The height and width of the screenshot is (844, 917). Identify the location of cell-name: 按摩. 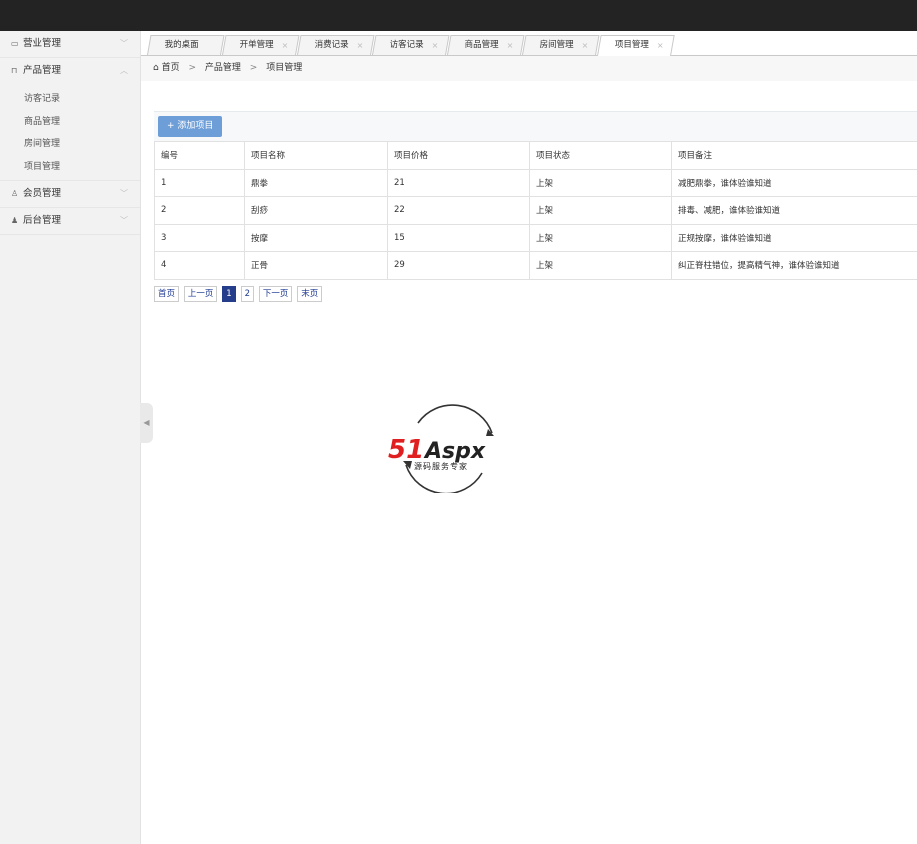
(316, 237).